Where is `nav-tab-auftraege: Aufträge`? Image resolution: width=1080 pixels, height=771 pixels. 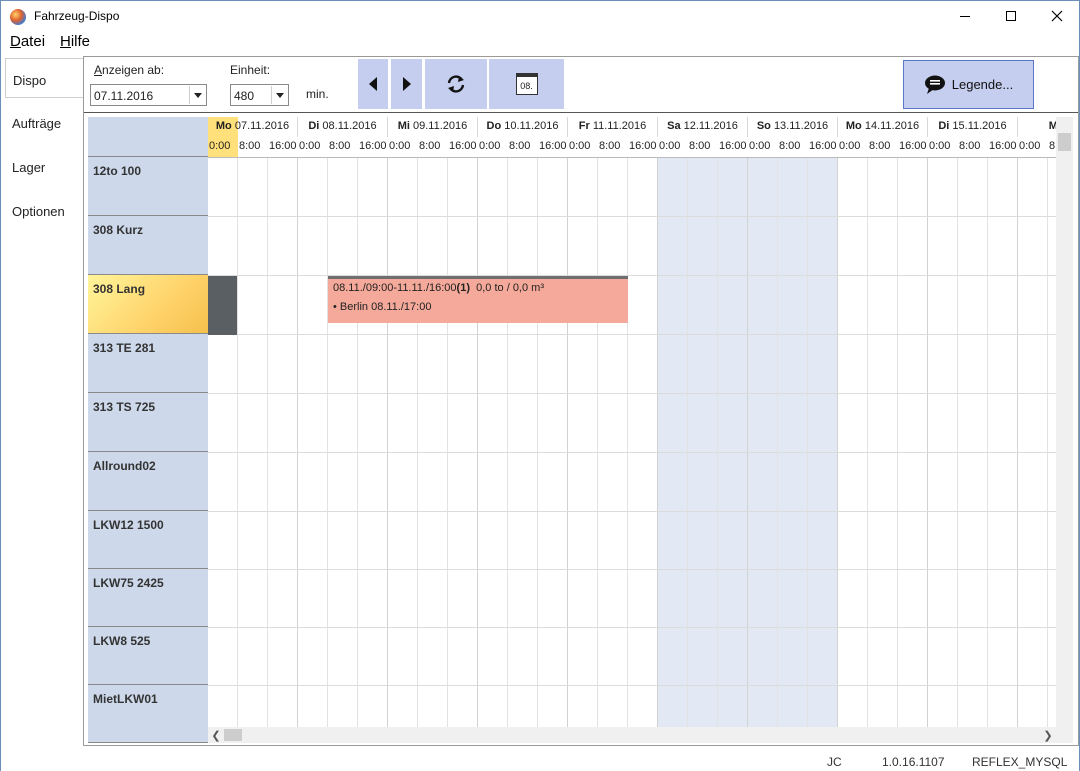
nav-tab-auftraege: Aufträge is located at coordinates (44, 122).